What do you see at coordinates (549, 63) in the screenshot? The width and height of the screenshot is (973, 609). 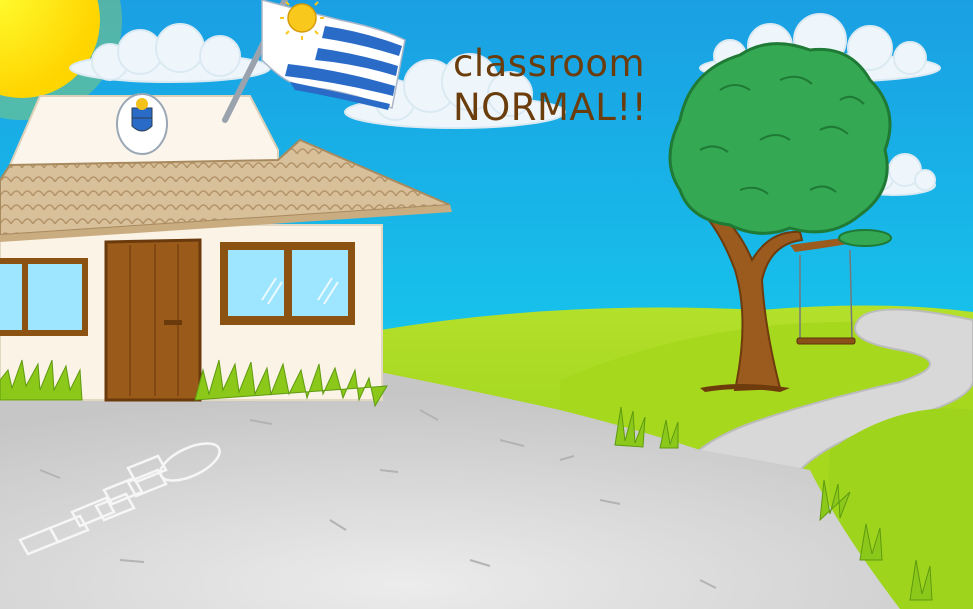 I see `caption-line-1: classroom` at bounding box center [549, 63].